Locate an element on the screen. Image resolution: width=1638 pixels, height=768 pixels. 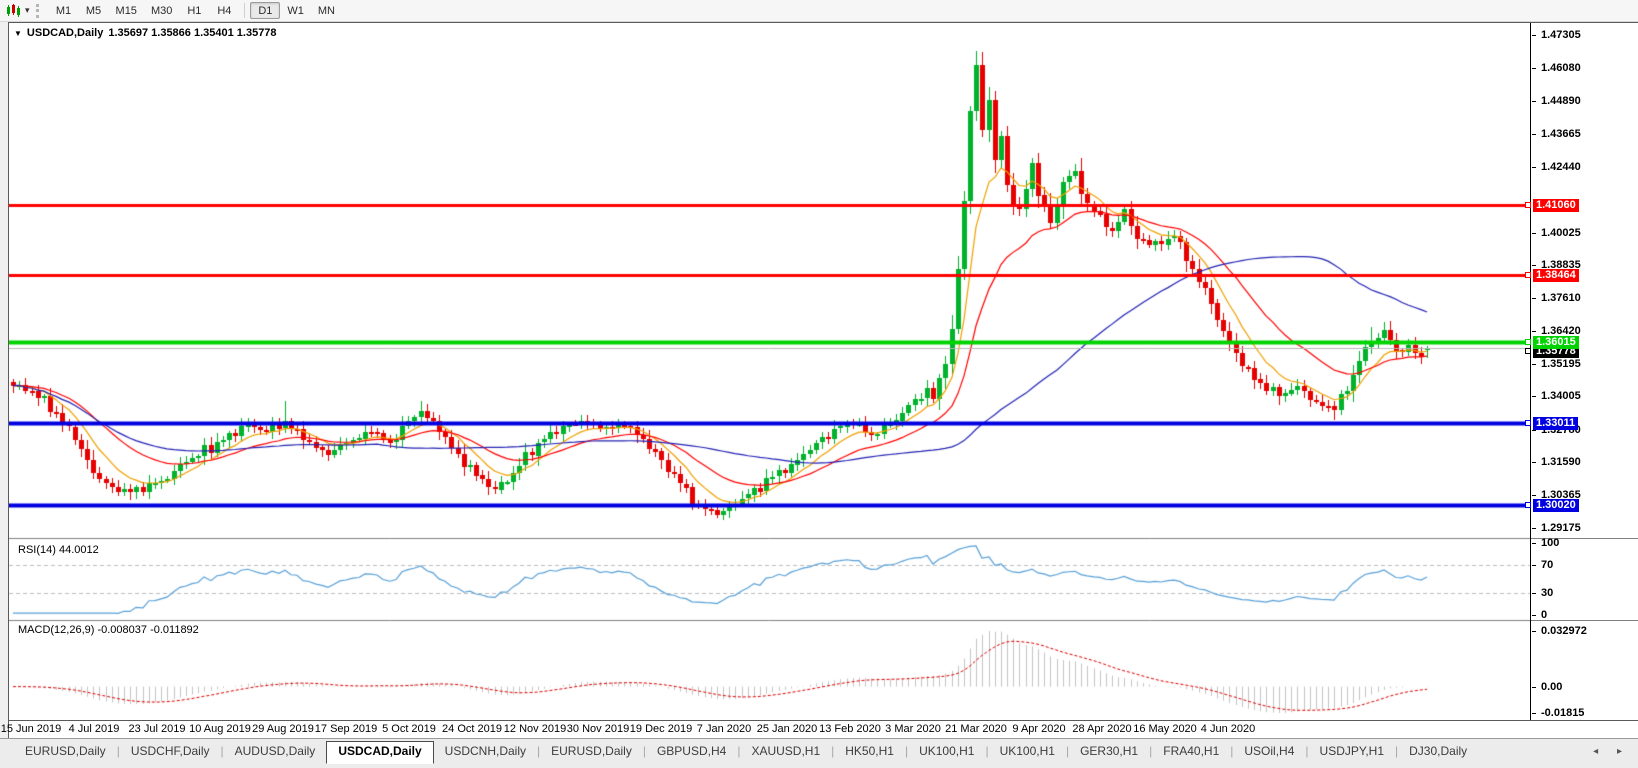
date-label: 7 Jan 2020 is located at coordinates (724, 729).